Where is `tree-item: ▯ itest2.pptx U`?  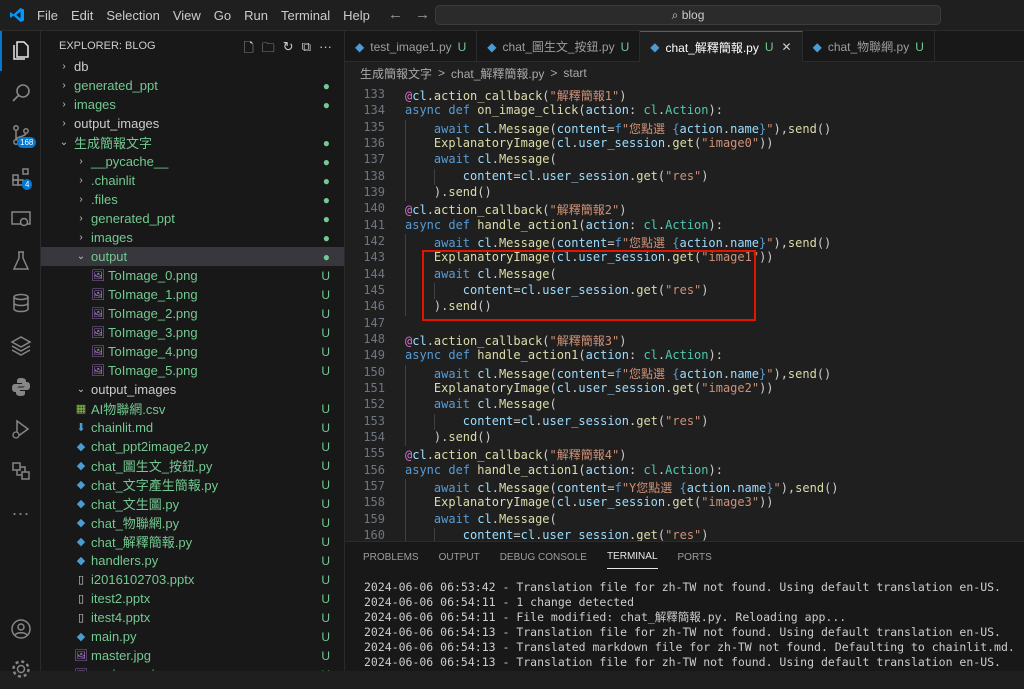 tree-item: ▯ itest2.pptx U is located at coordinates (192, 598).